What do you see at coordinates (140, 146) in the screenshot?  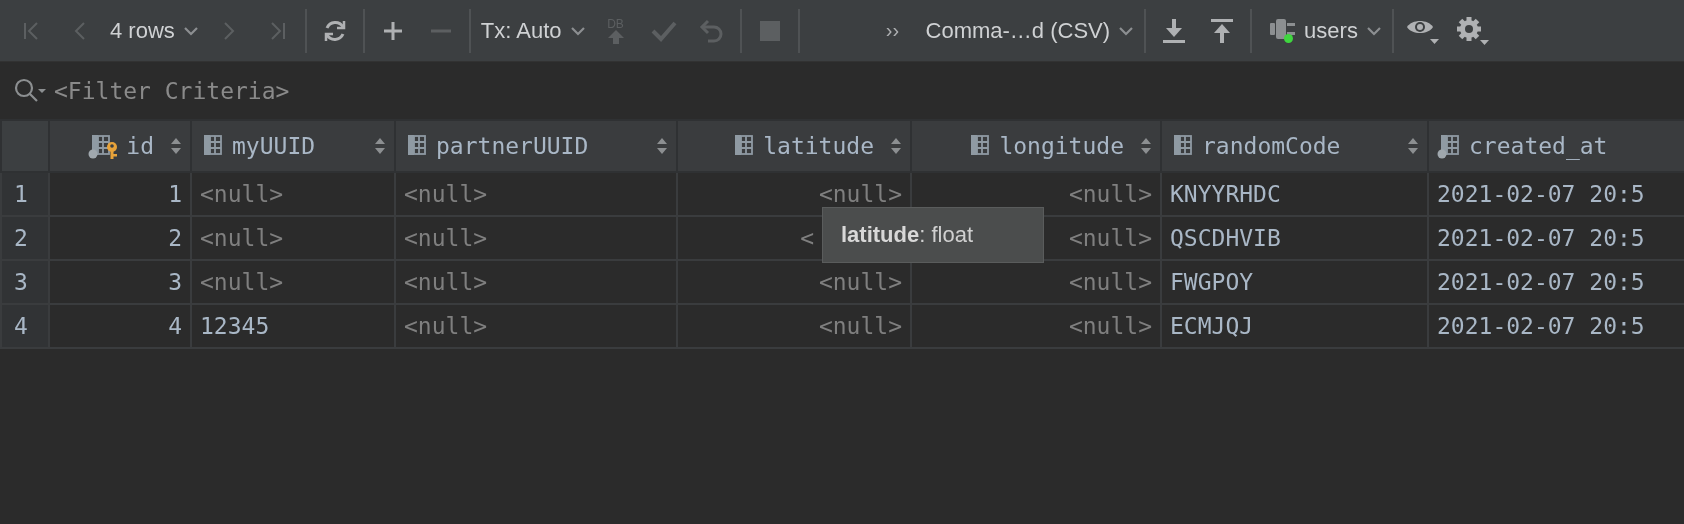 I see `column-name: id` at bounding box center [140, 146].